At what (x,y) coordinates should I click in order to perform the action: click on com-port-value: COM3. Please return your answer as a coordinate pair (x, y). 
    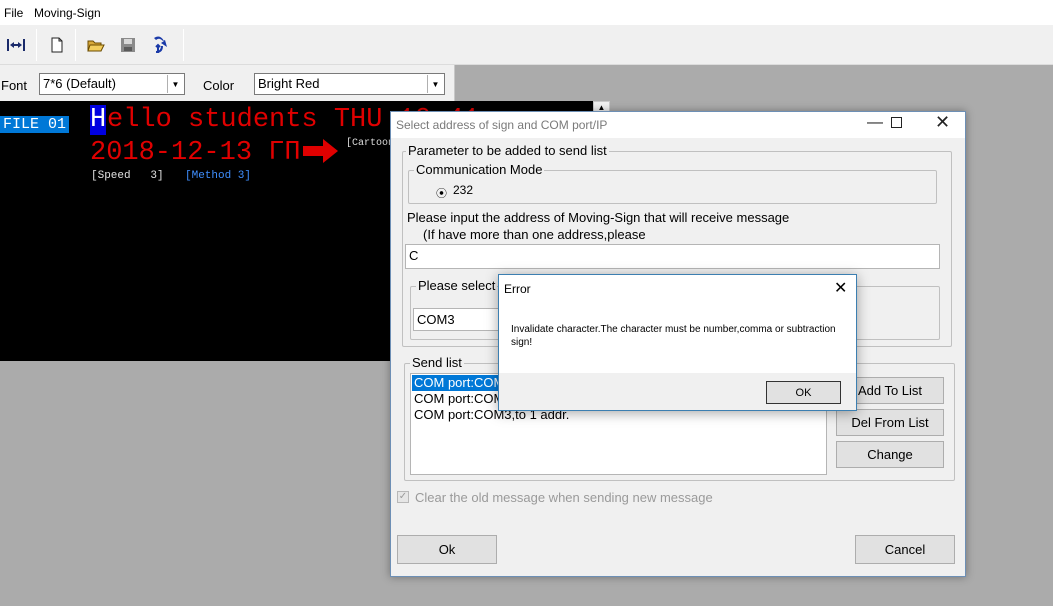
    Looking at the image, I should click on (436, 319).